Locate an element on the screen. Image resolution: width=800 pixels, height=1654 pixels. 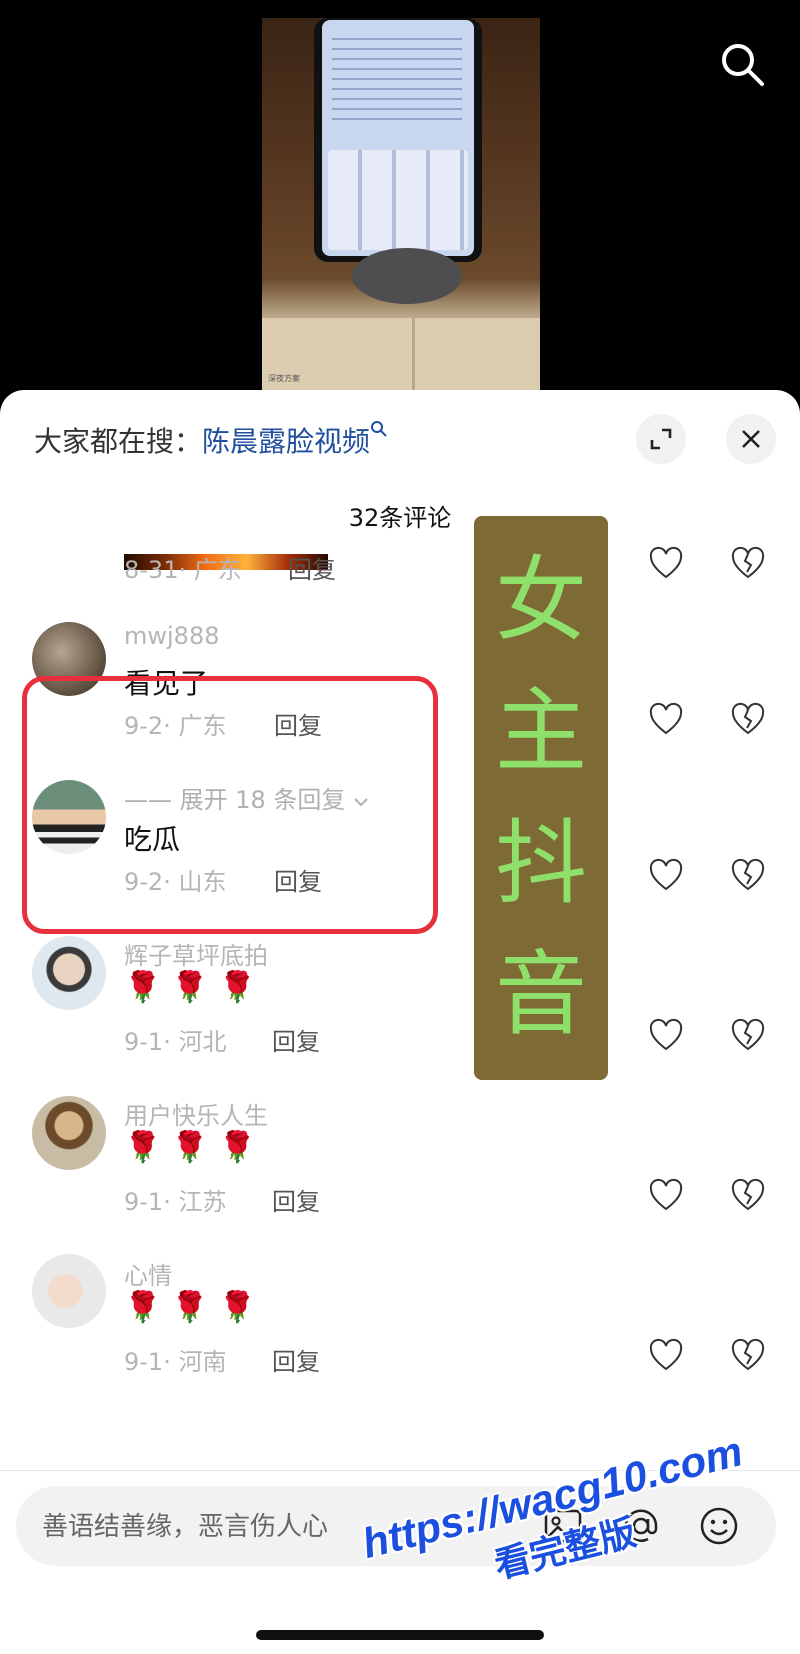
book-shape is located at coordinates (401, 354).